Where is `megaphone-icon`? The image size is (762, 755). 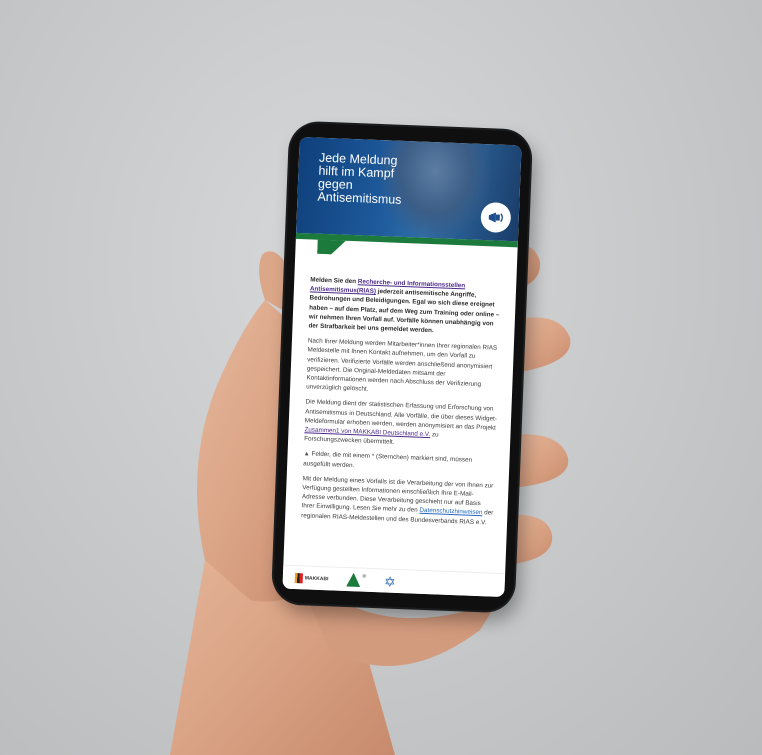 megaphone-icon is located at coordinates (496, 217).